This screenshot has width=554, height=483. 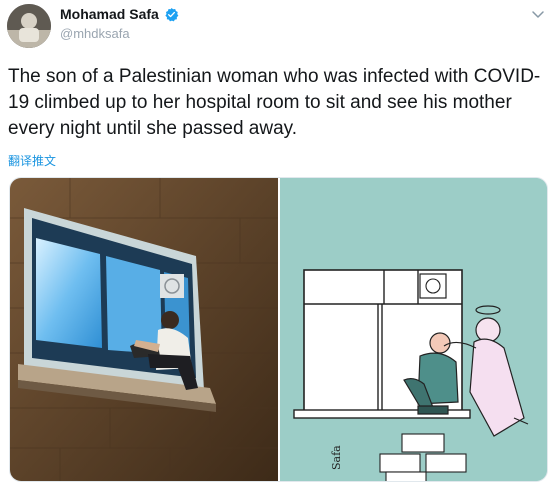 I want to click on cartoon-signature: Safa, so click(x=336, y=457).